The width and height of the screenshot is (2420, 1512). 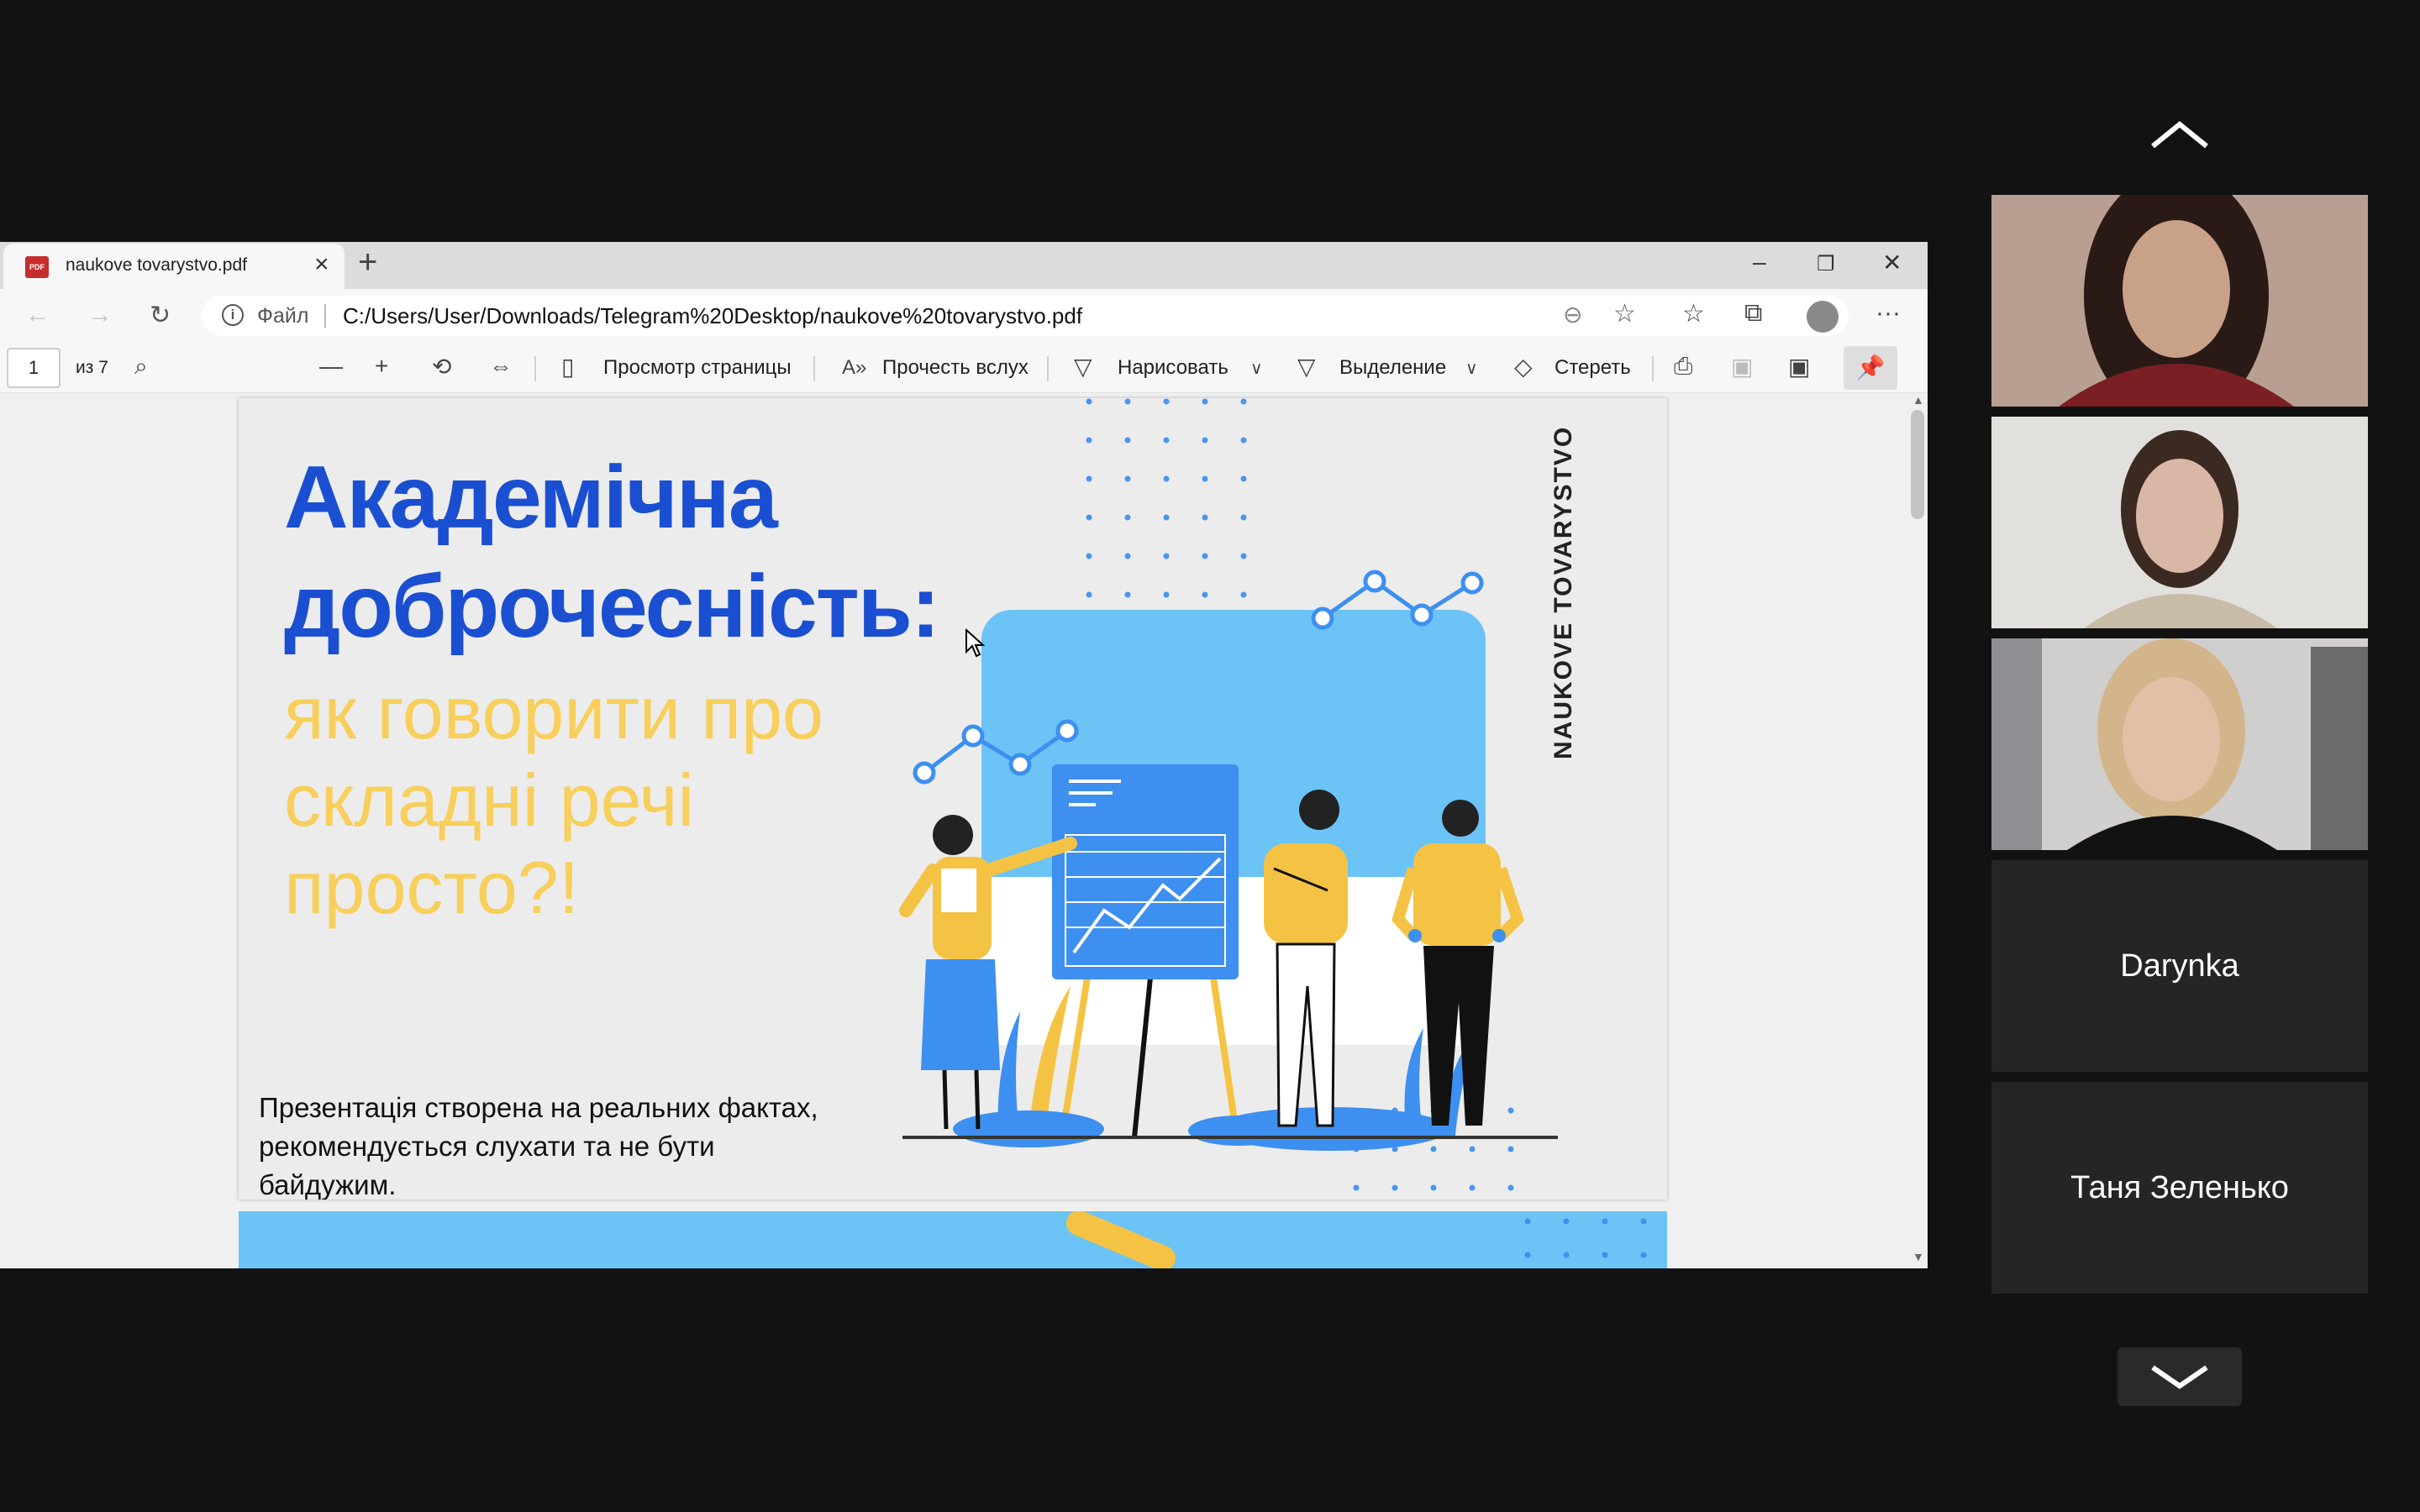 I want to click on tab-pdf: PDF naukove tovarystvo.pdf ×, so click(x=174, y=266).